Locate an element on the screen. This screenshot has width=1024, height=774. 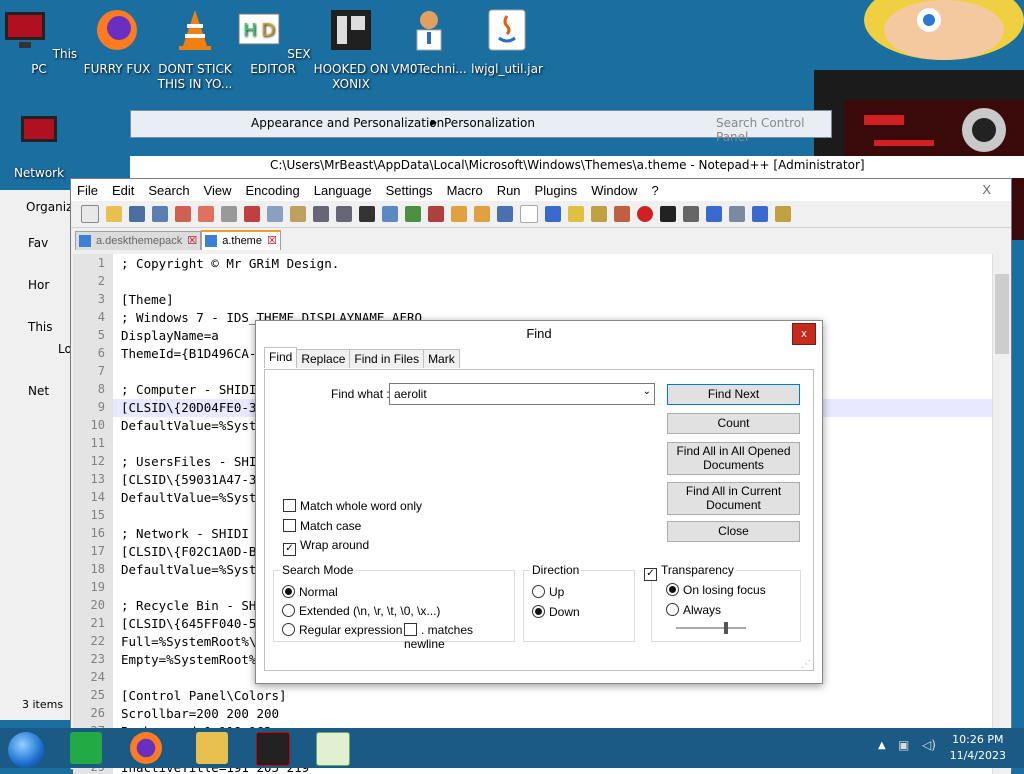
code-line: Scrollbar=200 200 200 is located at coordinates (200, 713).